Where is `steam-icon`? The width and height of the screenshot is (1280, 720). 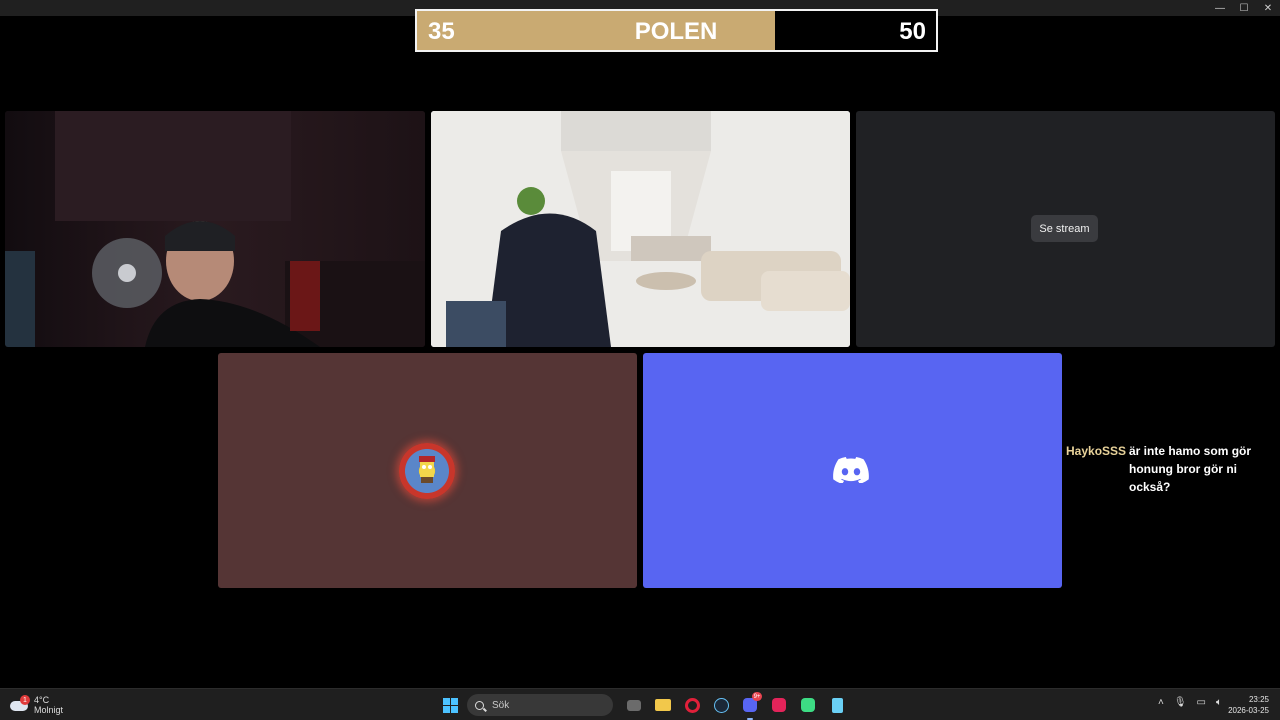 steam-icon is located at coordinates (721, 705).